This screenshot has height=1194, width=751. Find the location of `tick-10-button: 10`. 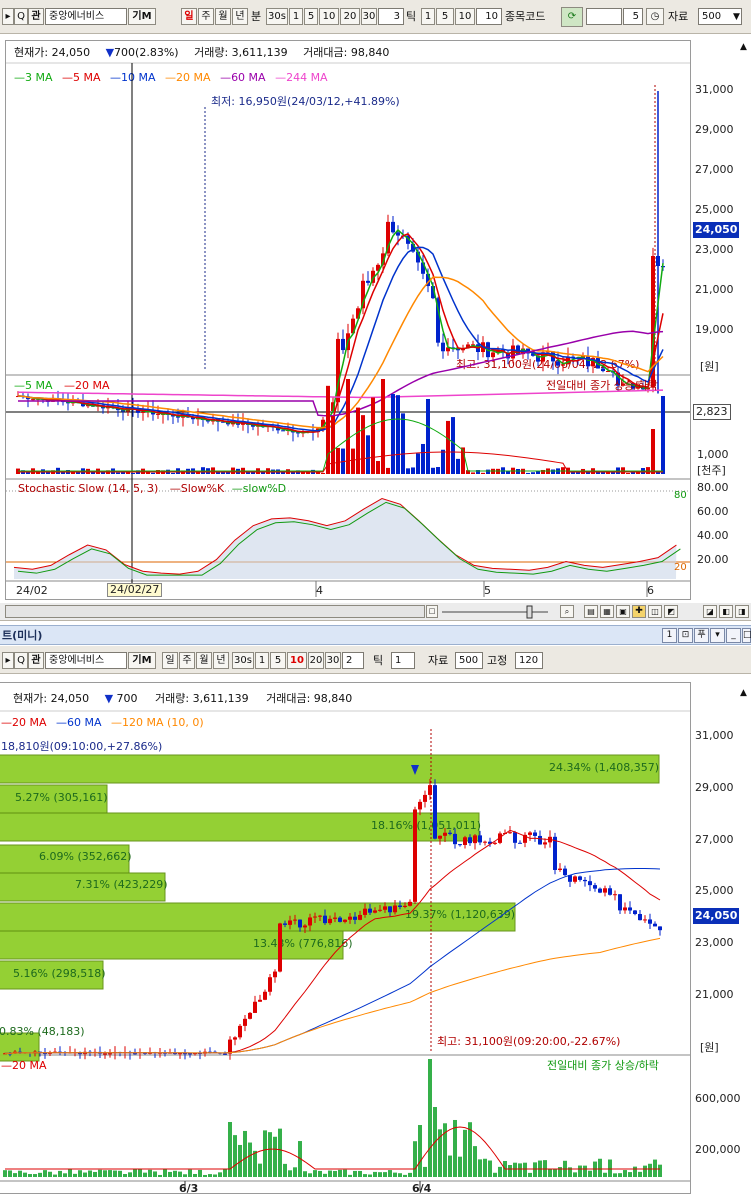

tick-10-button: 10 is located at coordinates (465, 16).